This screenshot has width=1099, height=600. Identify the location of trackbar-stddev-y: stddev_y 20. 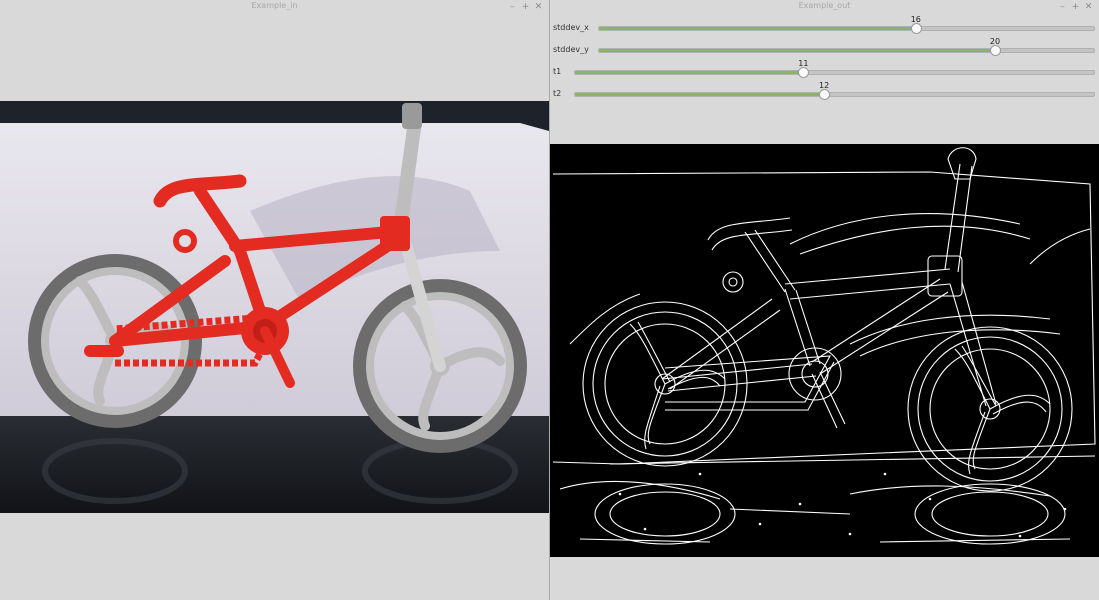
(824, 48).